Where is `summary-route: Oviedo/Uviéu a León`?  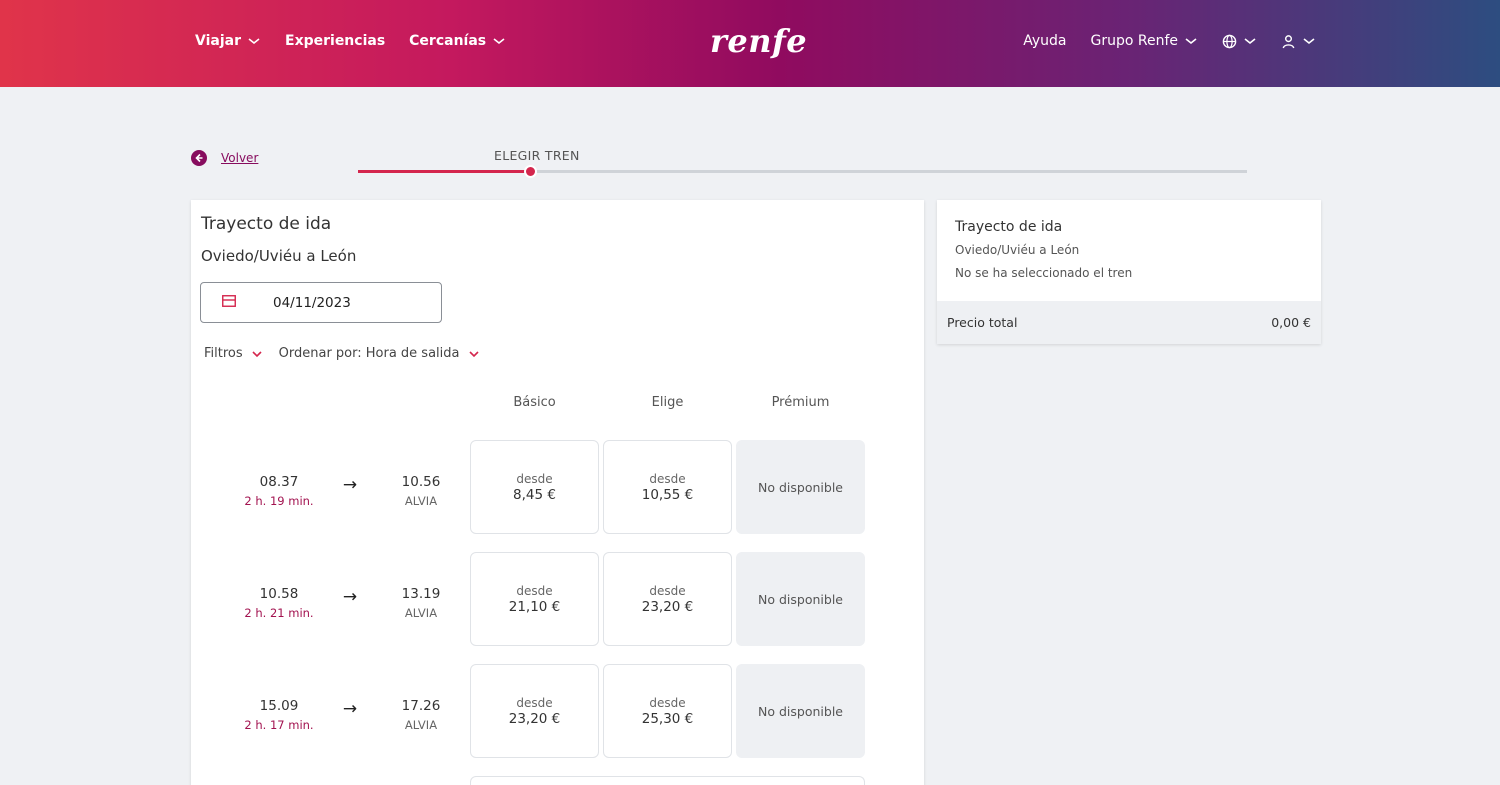 summary-route: Oviedo/Uviéu a León is located at coordinates (1017, 250).